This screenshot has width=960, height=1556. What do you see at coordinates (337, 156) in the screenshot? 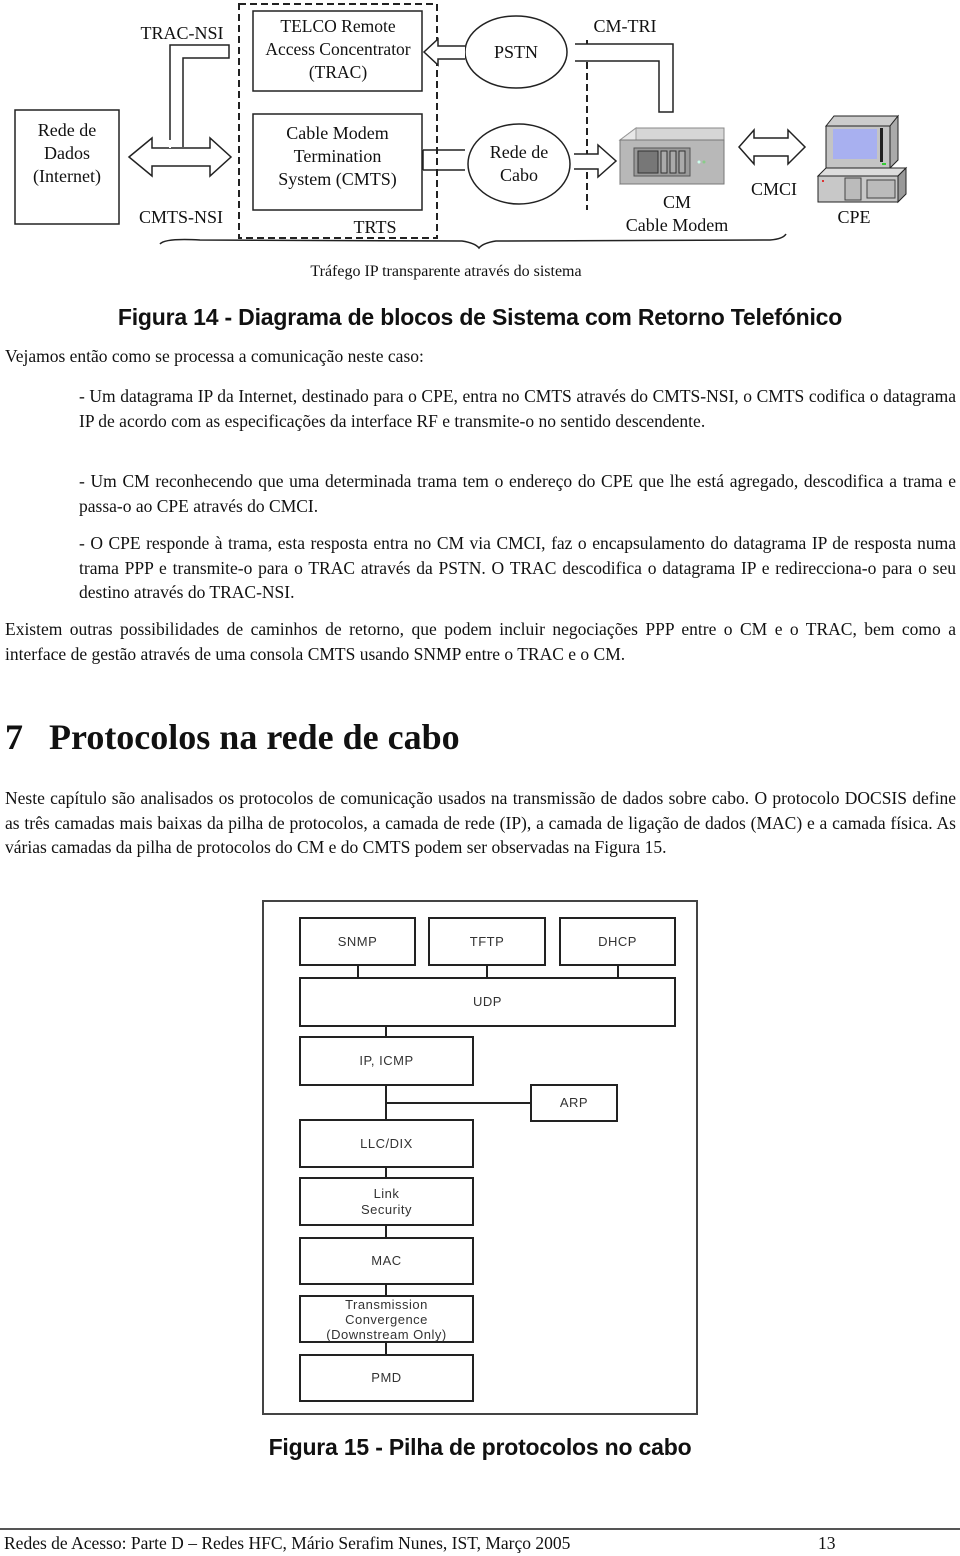
I see `cmts-text: Cable Modem Termination System (CMTS)` at bounding box center [337, 156].